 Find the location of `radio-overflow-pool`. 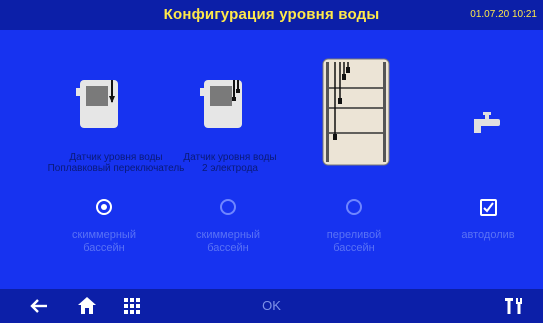

radio-overflow-pool is located at coordinates (354, 207).